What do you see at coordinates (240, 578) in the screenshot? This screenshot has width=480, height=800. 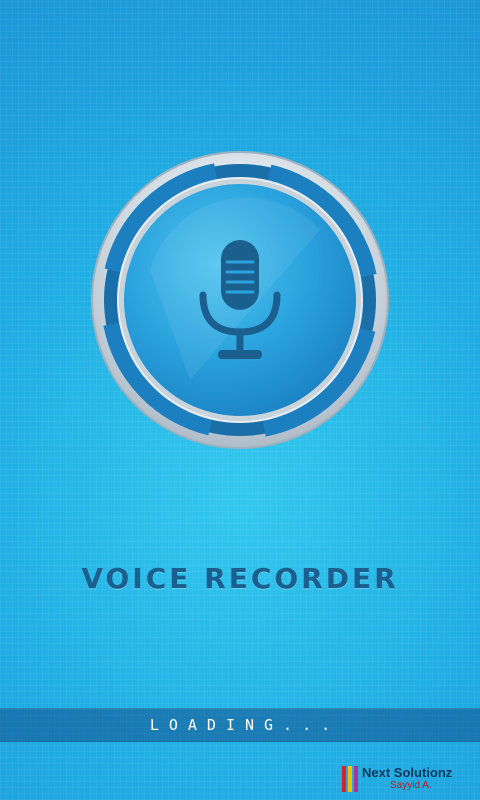 I see `app-title: VOICE RECORDER` at bounding box center [240, 578].